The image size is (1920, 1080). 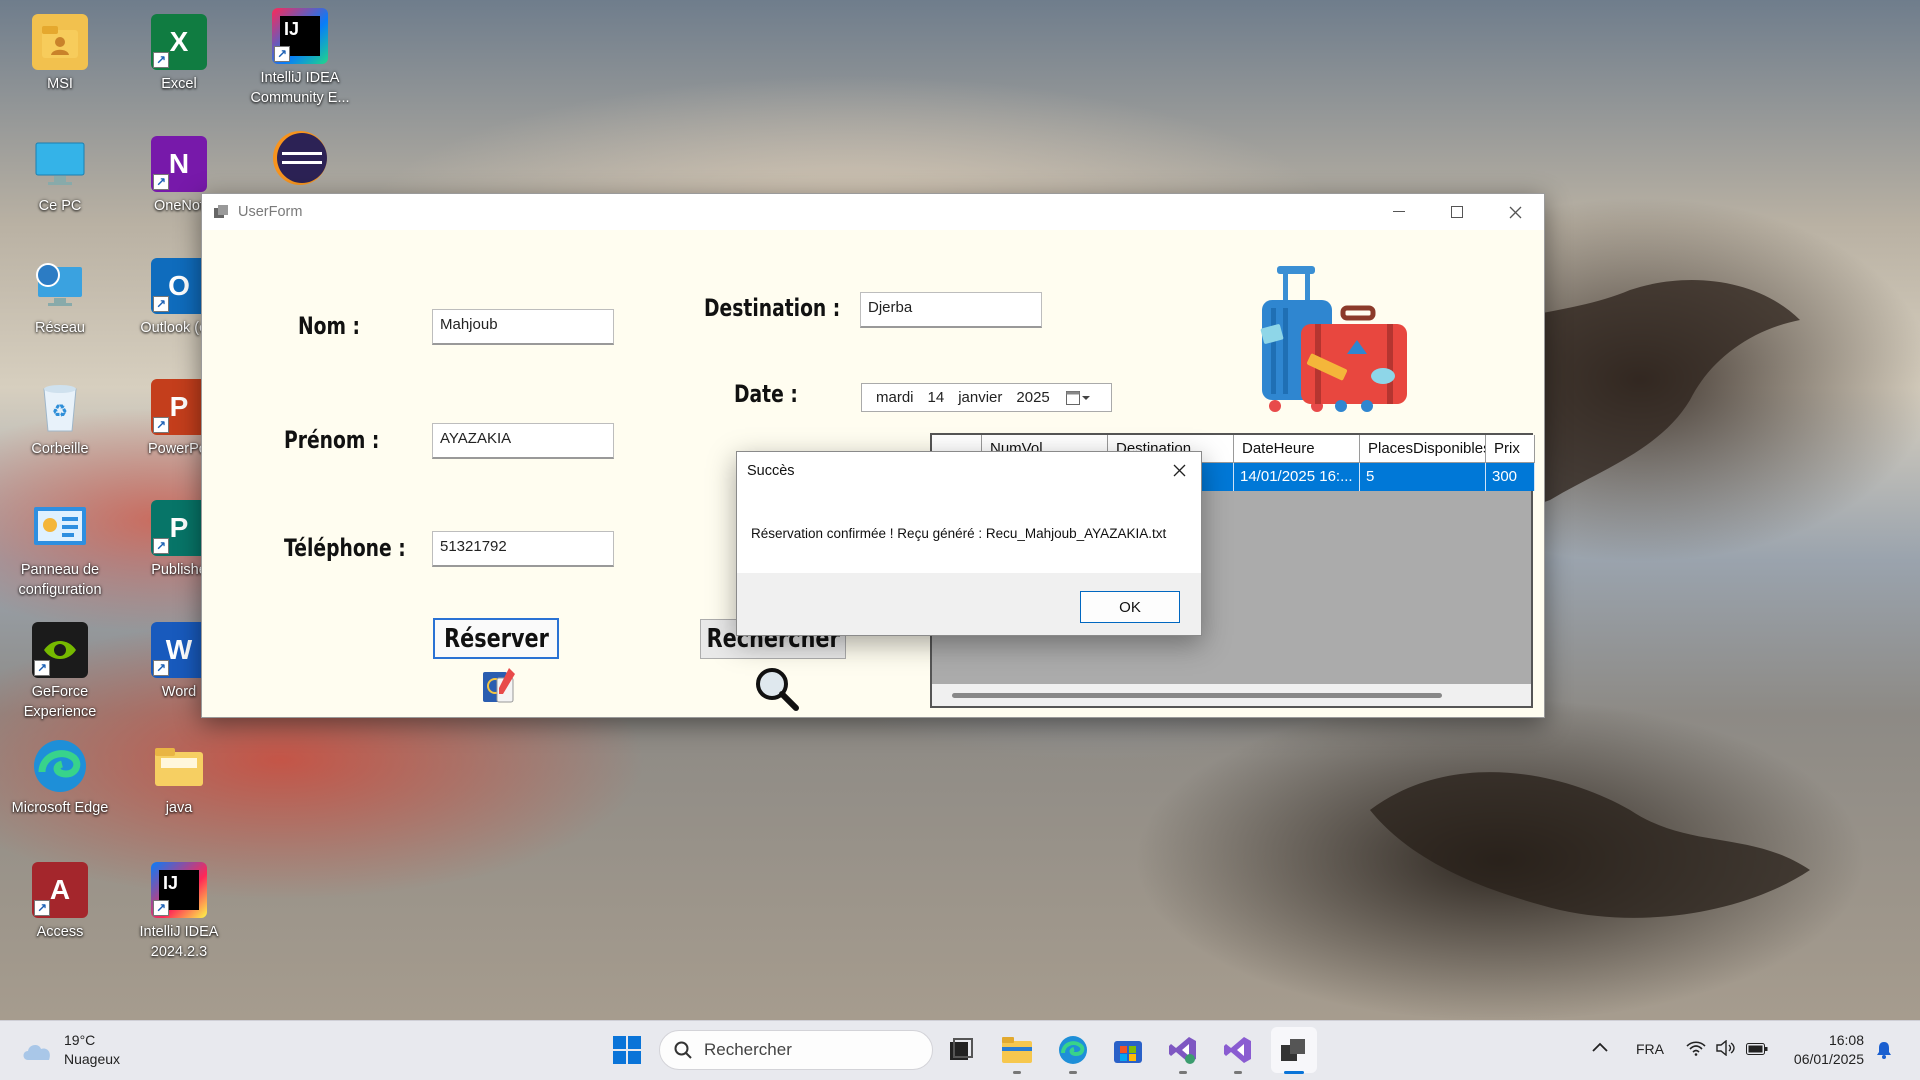 What do you see at coordinates (1032, 397) in the screenshot?
I see `date-year: 2025` at bounding box center [1032, 397].